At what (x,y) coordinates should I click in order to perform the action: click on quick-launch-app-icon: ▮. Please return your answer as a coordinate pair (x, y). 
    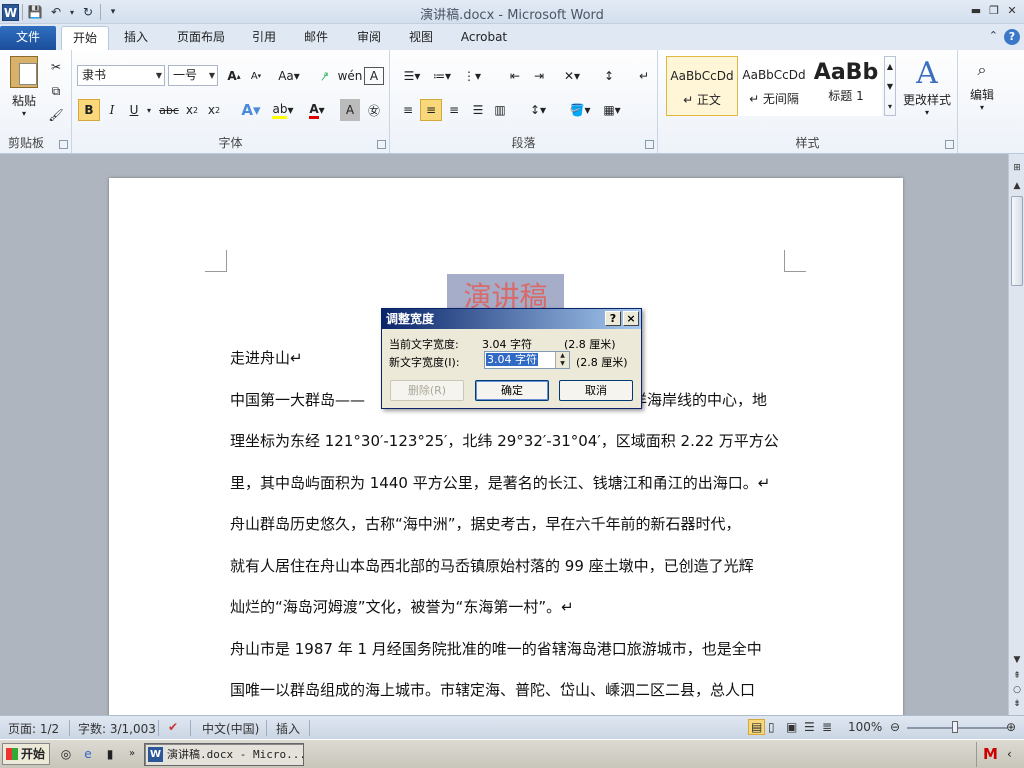
    Looking at the image, I should click on (110, 754).